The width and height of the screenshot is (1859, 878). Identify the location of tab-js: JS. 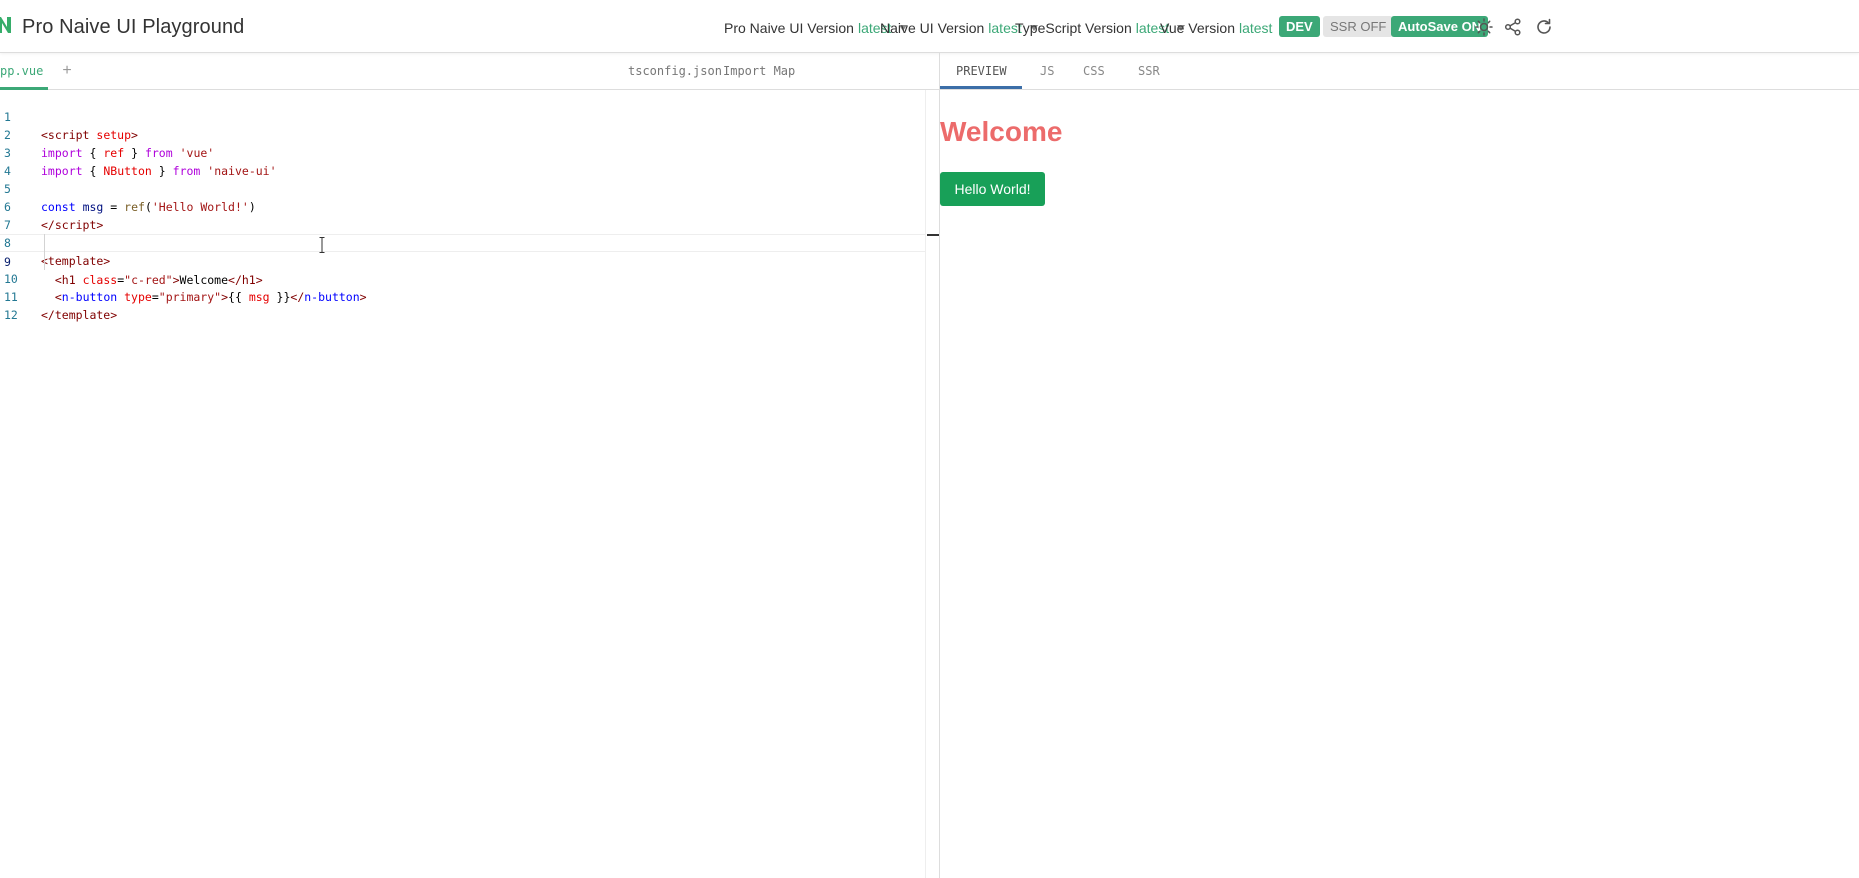
(1047, 71).